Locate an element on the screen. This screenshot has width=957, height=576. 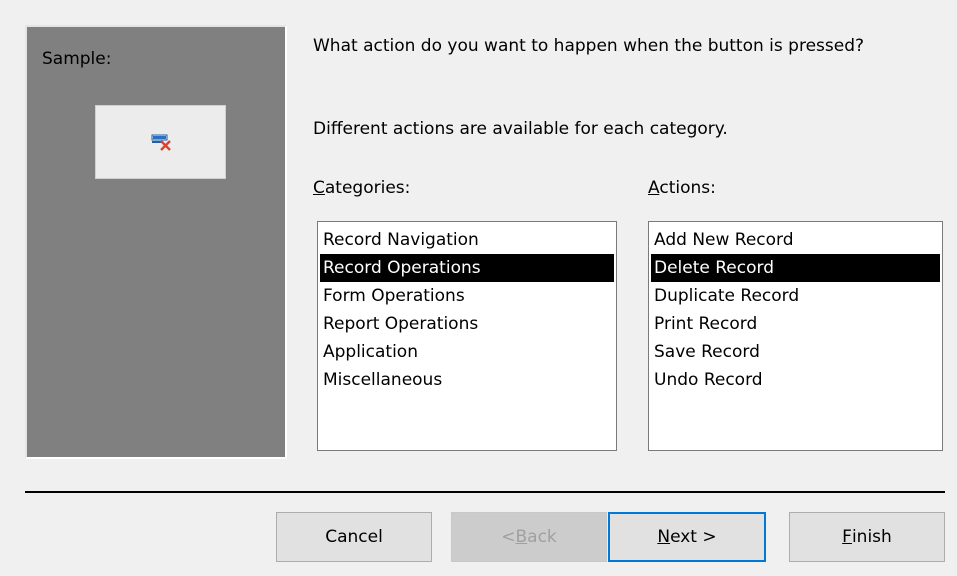
back-button-label: ack is located at coordinates (542, 537).